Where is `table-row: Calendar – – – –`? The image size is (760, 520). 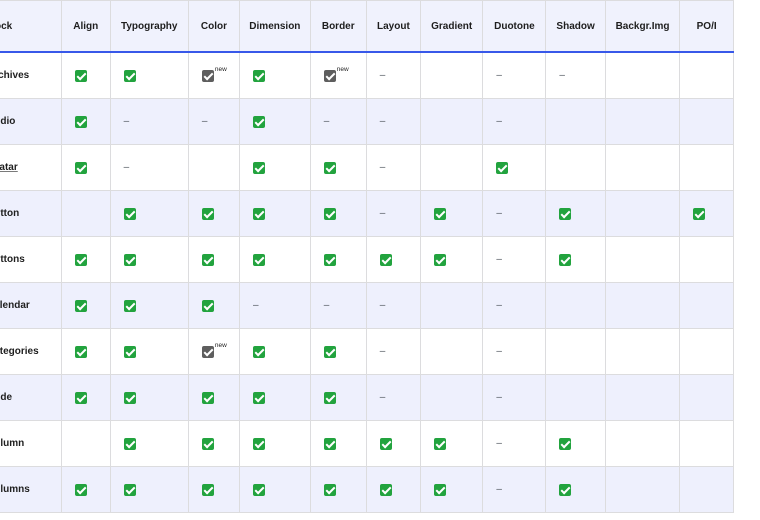 table-row: Calendar – – – – is located at coordinates (367, 305).